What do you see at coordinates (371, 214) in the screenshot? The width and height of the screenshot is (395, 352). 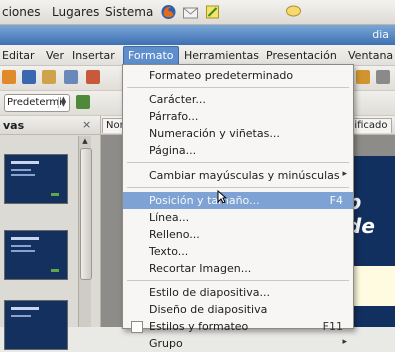 I see `slide-title-text: p de` at bounding box center [371, 214].